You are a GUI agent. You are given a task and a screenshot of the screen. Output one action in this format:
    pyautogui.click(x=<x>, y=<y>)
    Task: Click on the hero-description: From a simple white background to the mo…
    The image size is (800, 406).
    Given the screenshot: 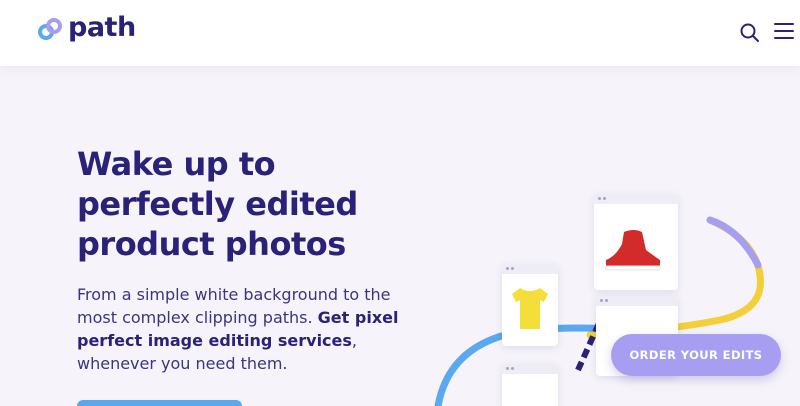 What is the action you would take?
    pyautogui.click(x=242, y=329)
    